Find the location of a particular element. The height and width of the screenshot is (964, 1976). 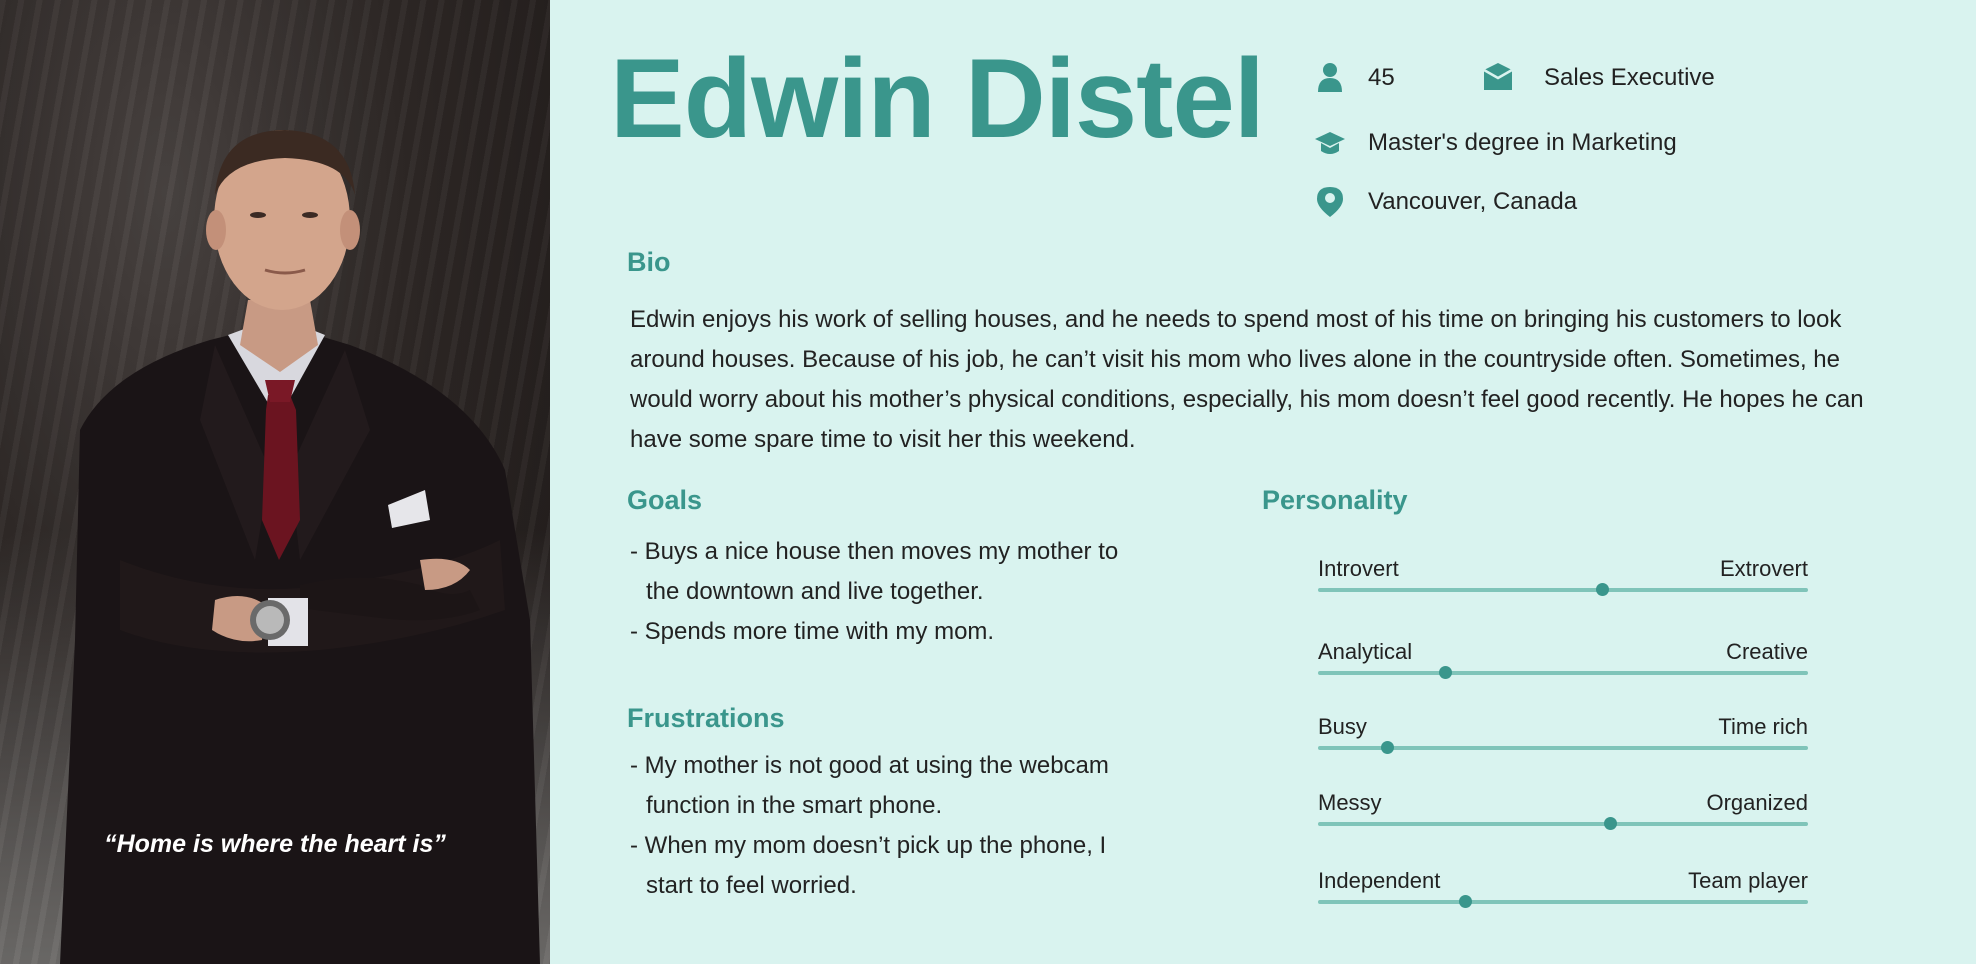

age-fact: 45 is located at coordinates (1354, 78).